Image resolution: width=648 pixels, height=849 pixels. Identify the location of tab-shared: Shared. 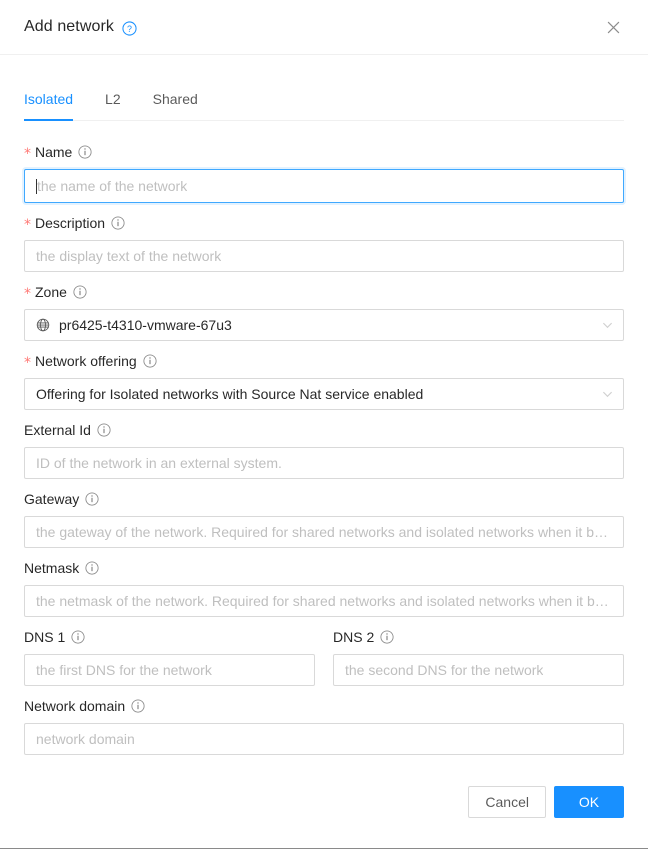
(175, 99).